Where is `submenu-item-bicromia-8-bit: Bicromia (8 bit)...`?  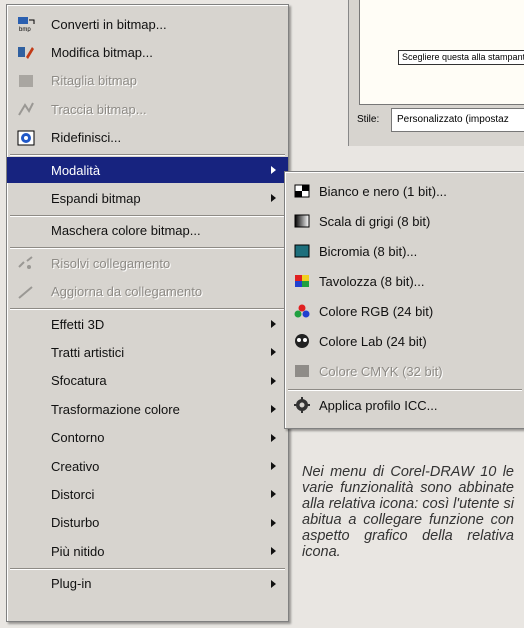
submenu-item-bicromia-8-bit: Bicromia (8 bit)... is located at coordinates (404, 251).